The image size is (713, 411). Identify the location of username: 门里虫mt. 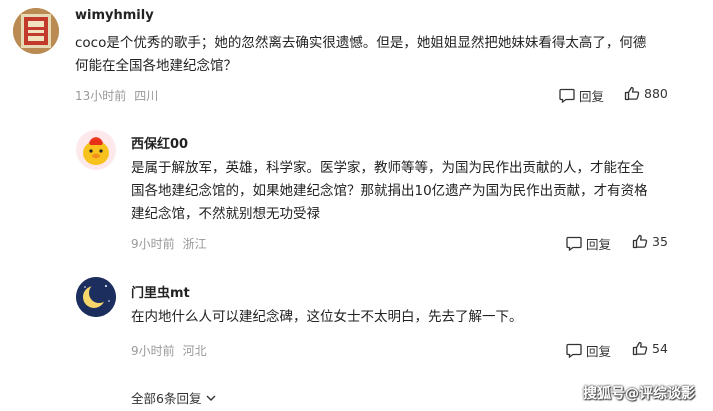
(160, 291).